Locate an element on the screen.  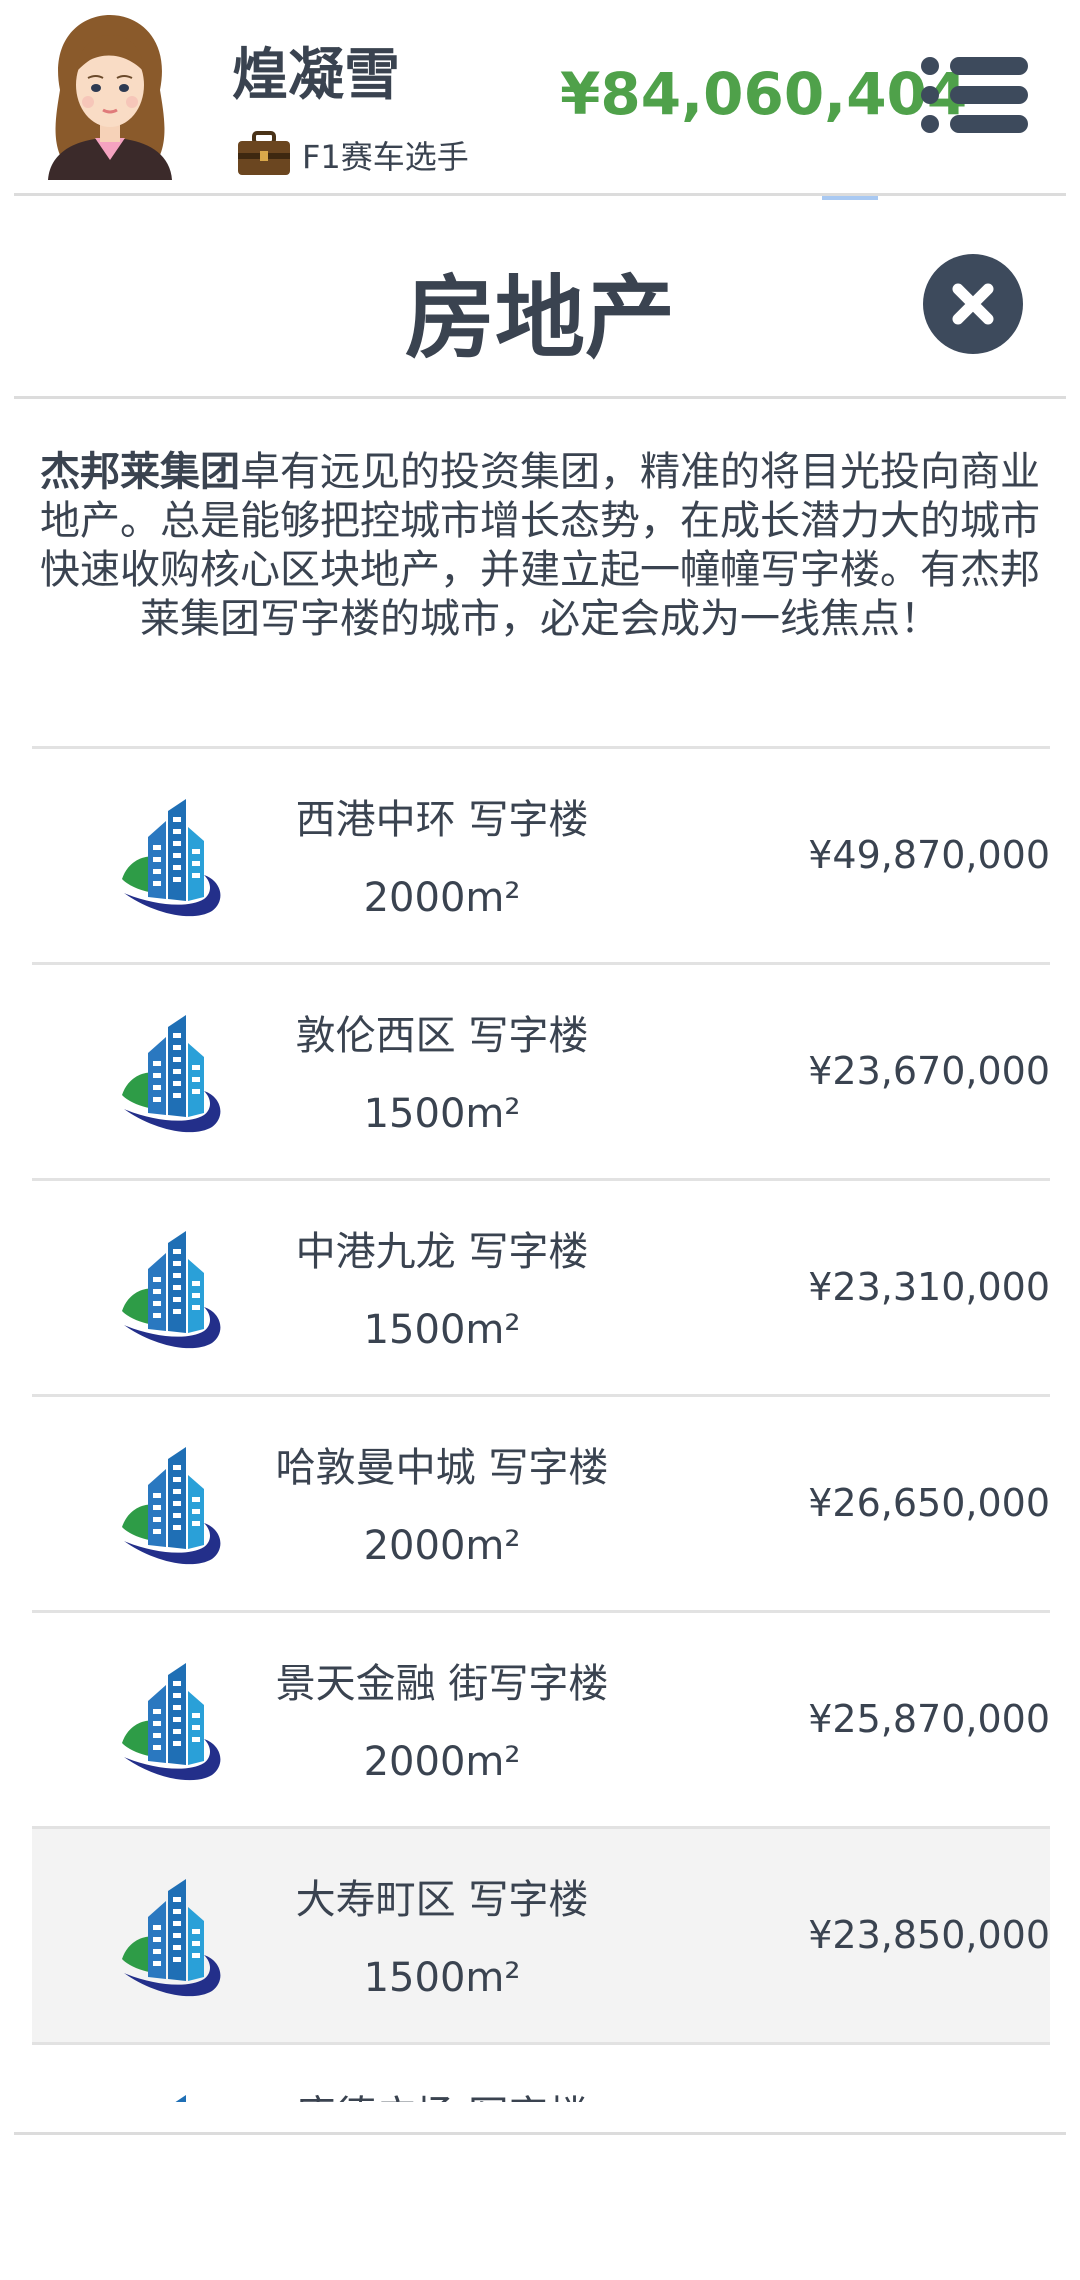
top-bar: 煌凝雪 F1赛车选手 ¥84,060,404 is located at coordinates (540, 97).